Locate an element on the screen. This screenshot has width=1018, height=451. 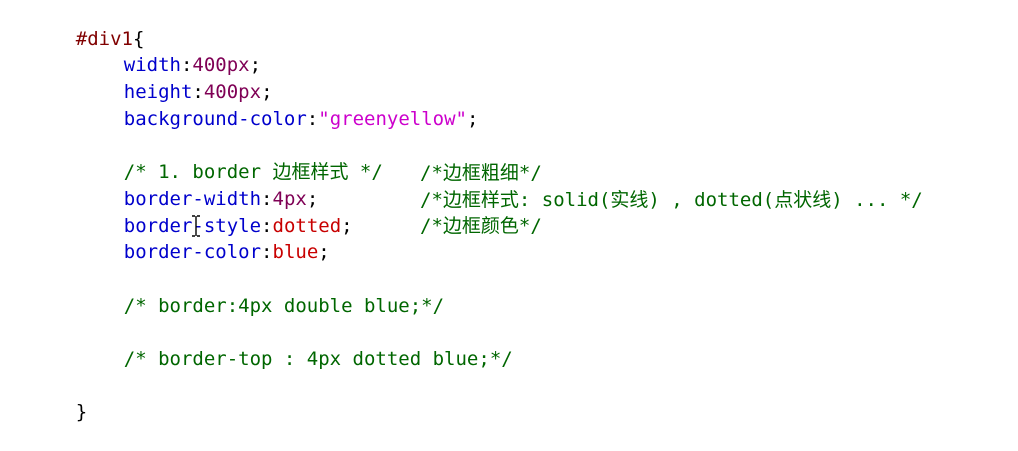
border-color-line: border-color:blue; /*边框颜色*/ is located at coordinates (509, 238).